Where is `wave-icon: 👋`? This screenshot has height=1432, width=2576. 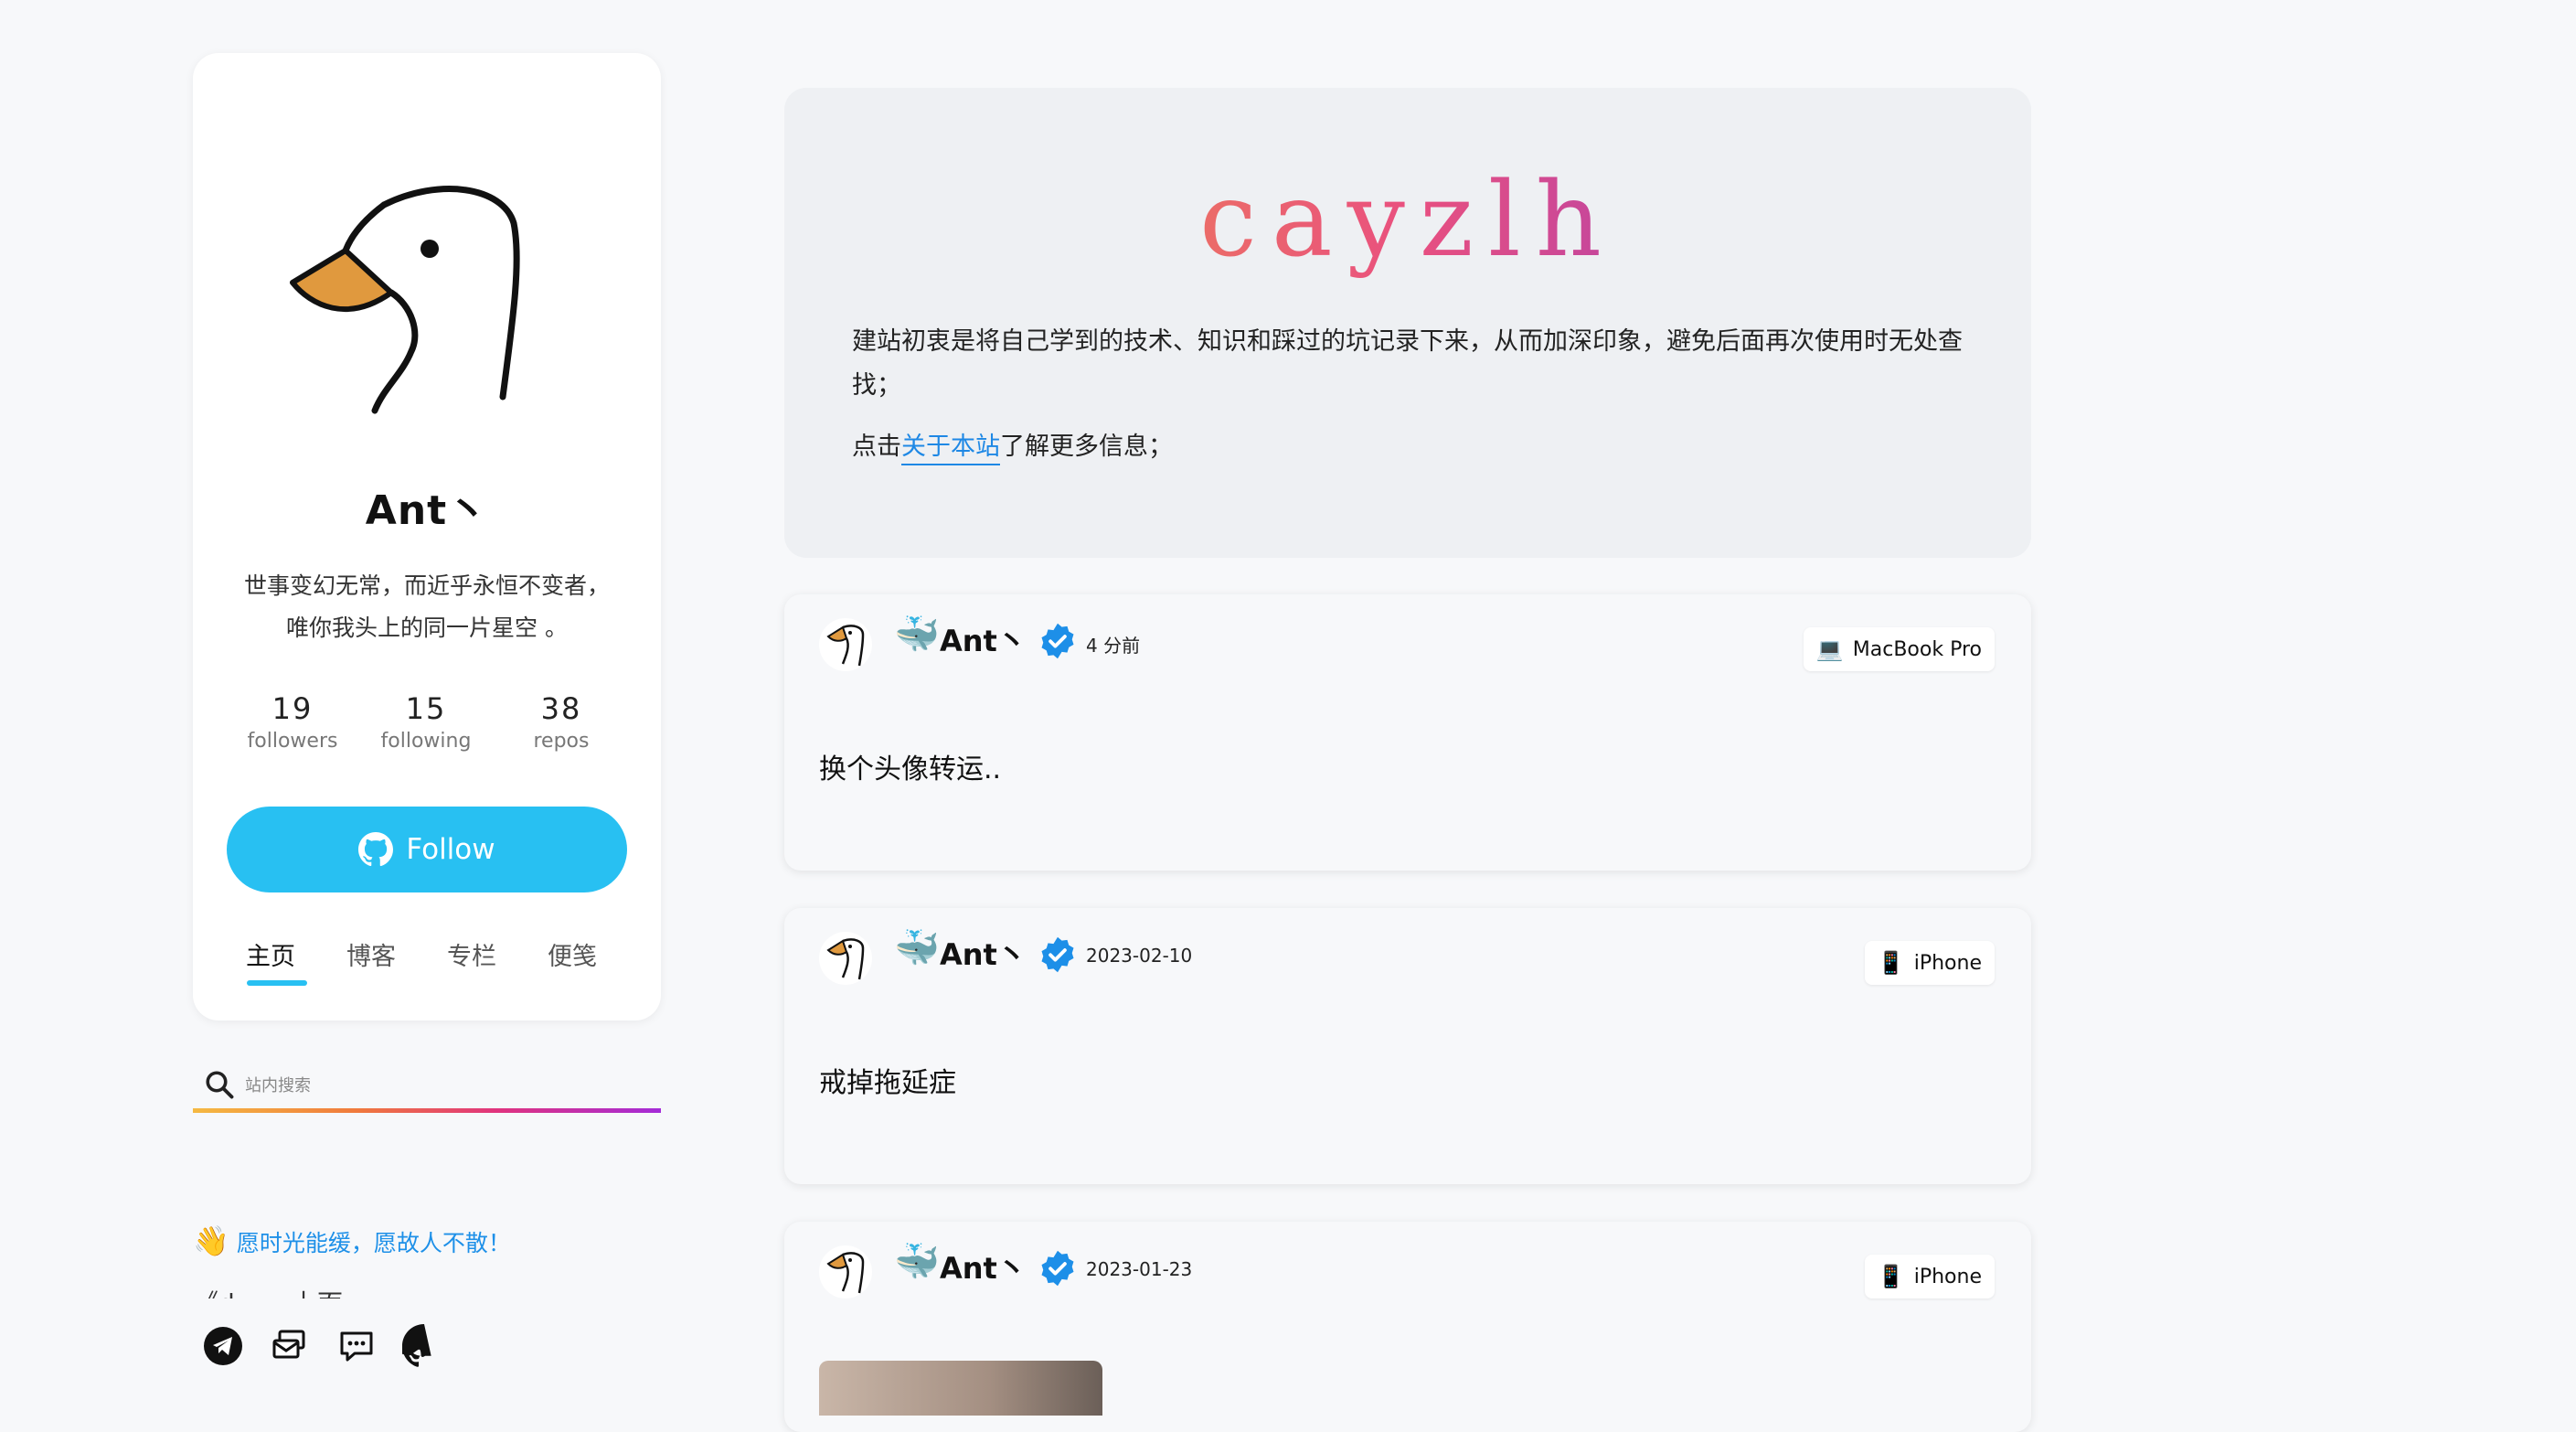
wave-icon: 👋 is located at coordinates (211, 1241).